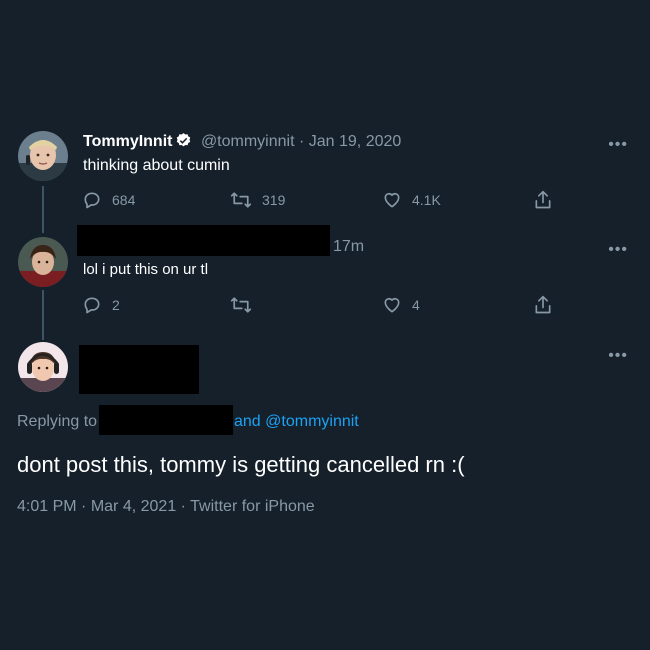  What do you see at coordinates (43, 262) in the screenshot?
I see `avatar-replier` at bounding box center [43, 262].